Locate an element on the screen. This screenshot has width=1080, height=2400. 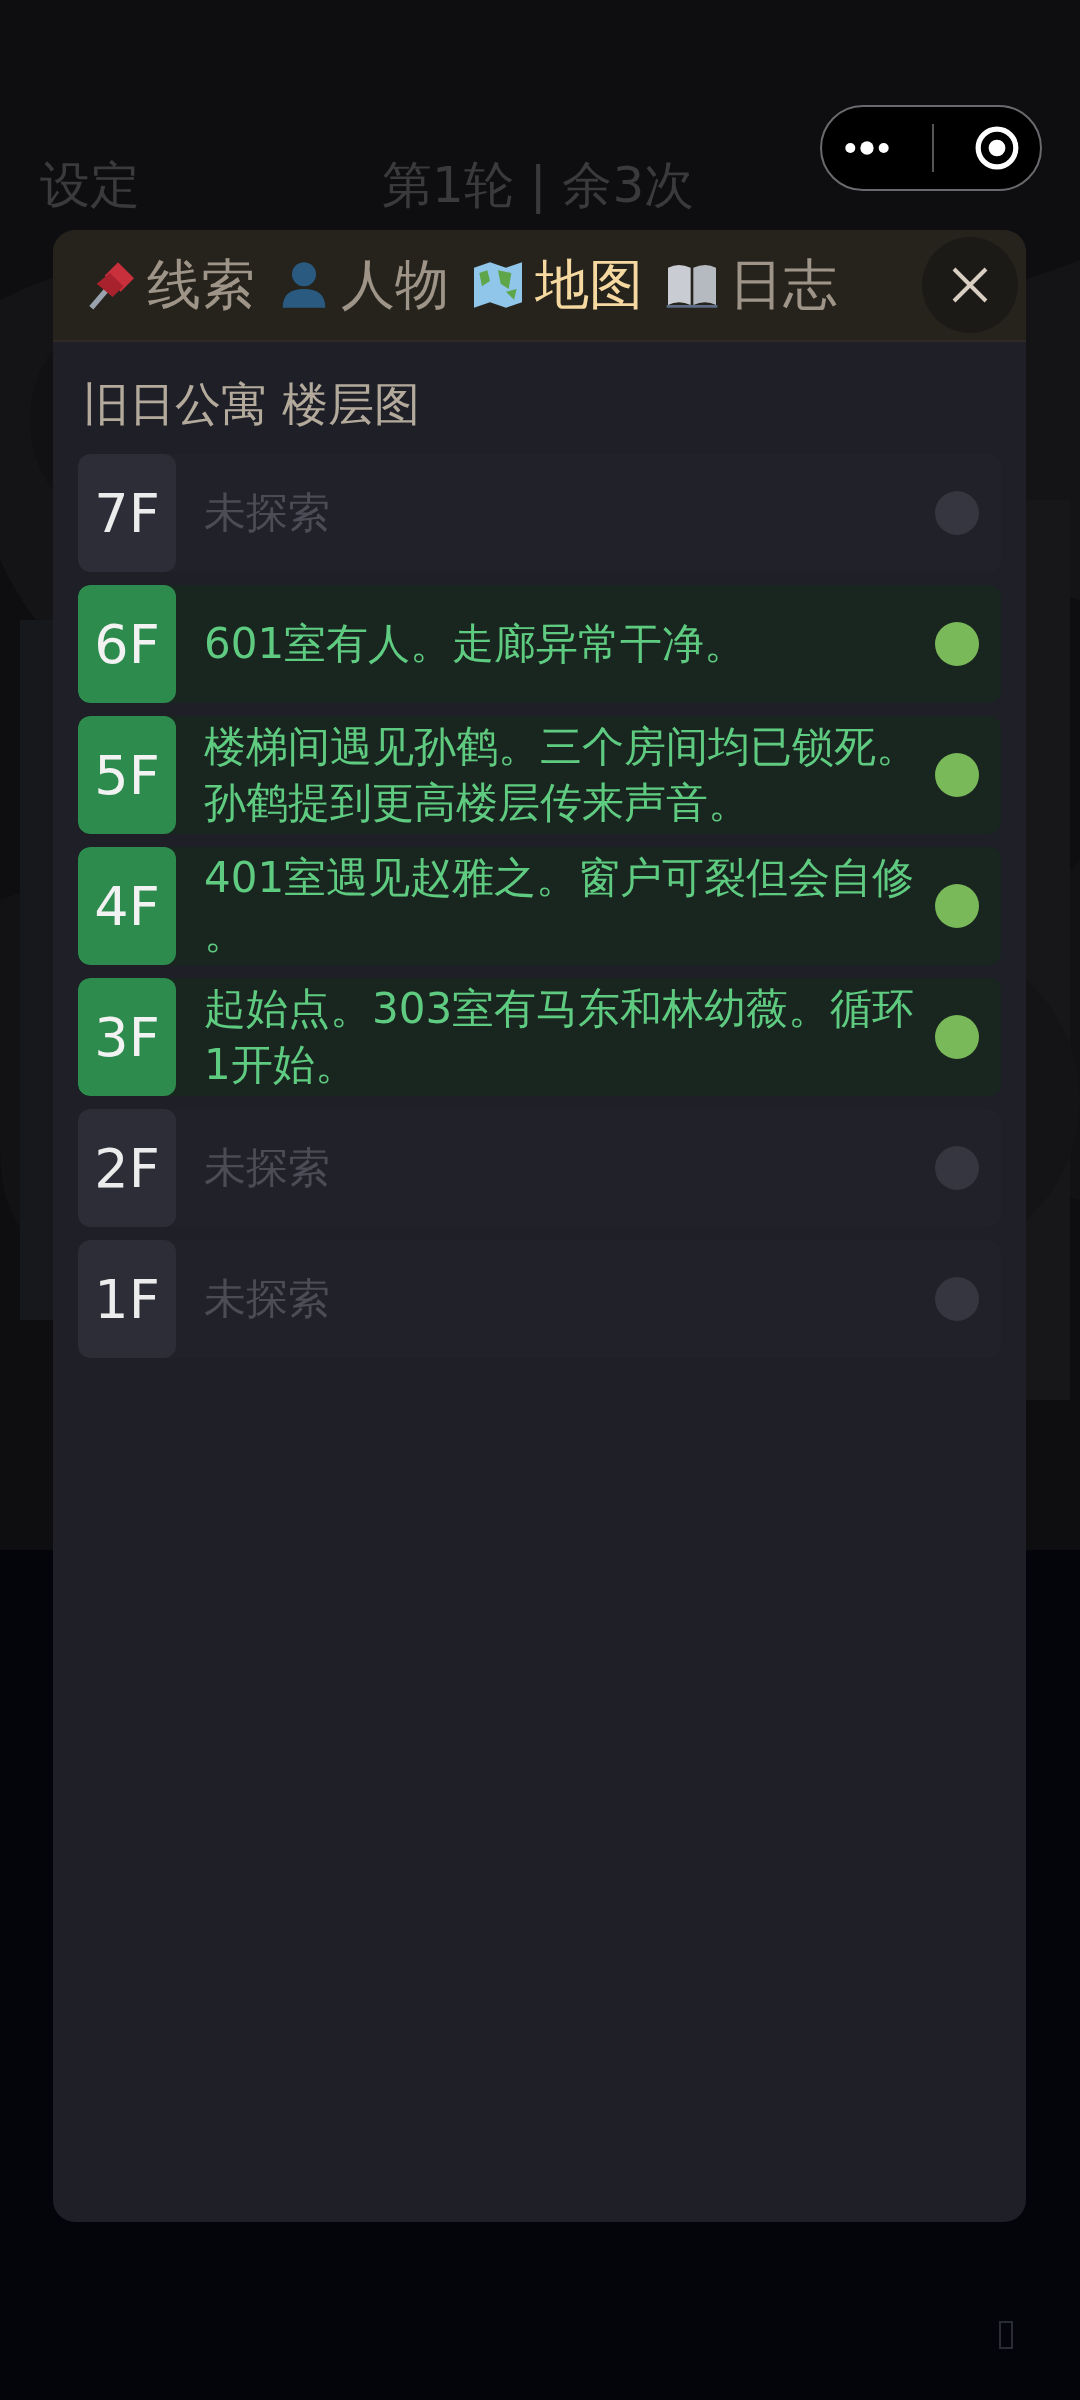
floor-badge: 6F is located at coordinates (127, 644).